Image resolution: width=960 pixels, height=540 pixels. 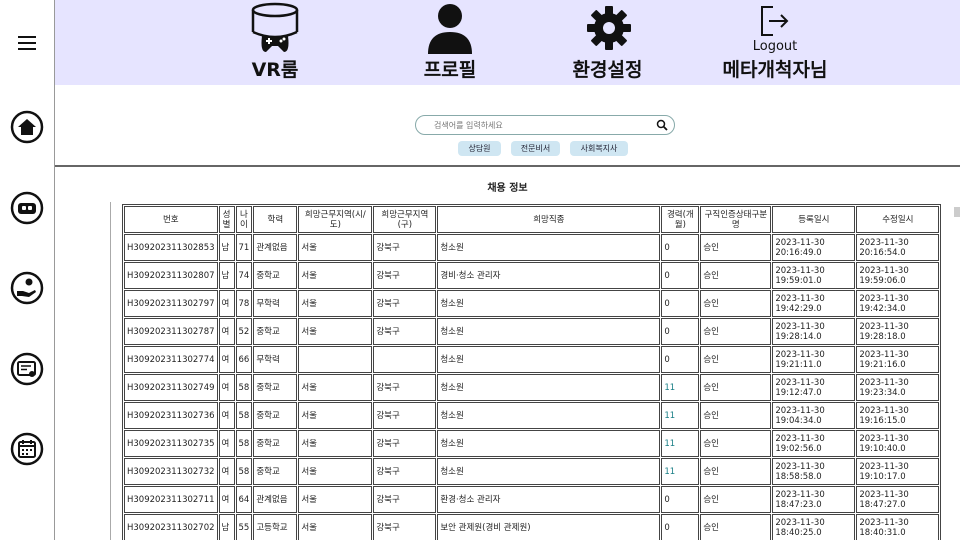 What do you see at coordinates (662, 125) in the screenshot?
I see `search-icon` at bounding box center [662, 125].